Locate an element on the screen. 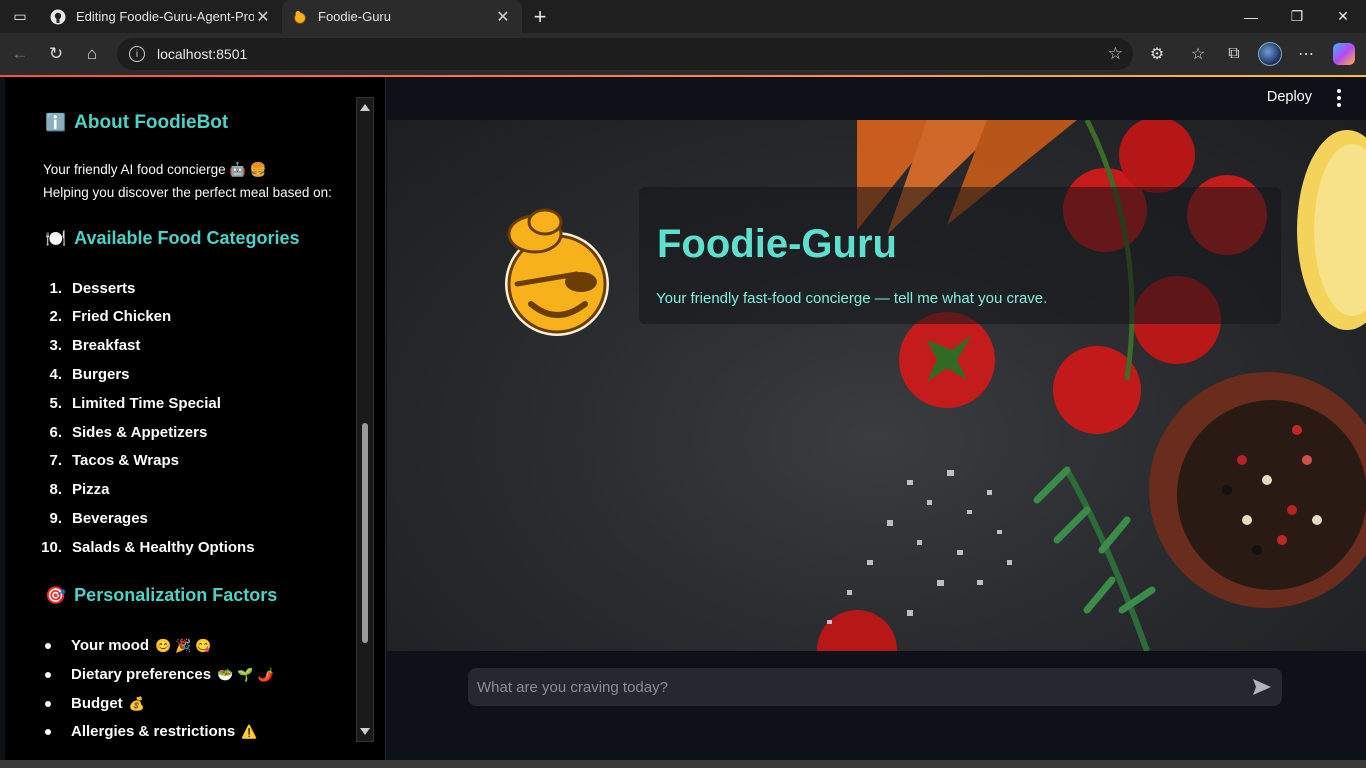  chef-logo-icon is located at coordinates (557, 272).